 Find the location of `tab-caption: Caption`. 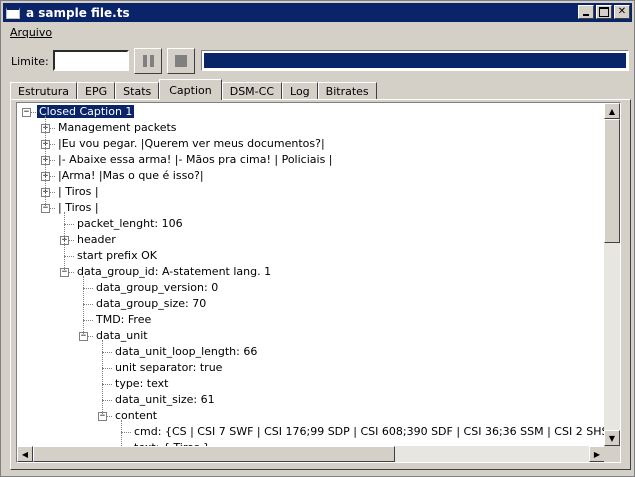

tab-caption: Caption is located at coordinates (190, 89).